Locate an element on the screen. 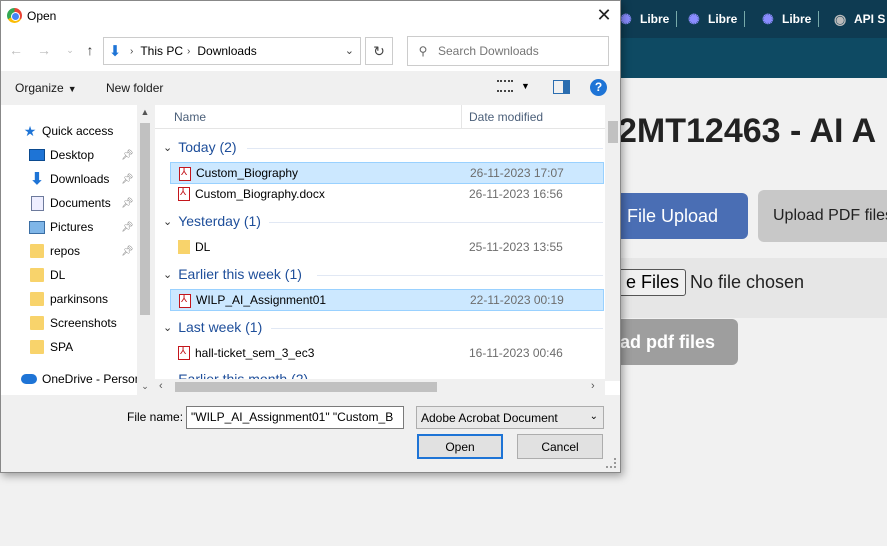 The width and height of the screenshot is (887, 546). sidebar-item-quick-access: ★ Quick access is located at coordinates (71, 131).